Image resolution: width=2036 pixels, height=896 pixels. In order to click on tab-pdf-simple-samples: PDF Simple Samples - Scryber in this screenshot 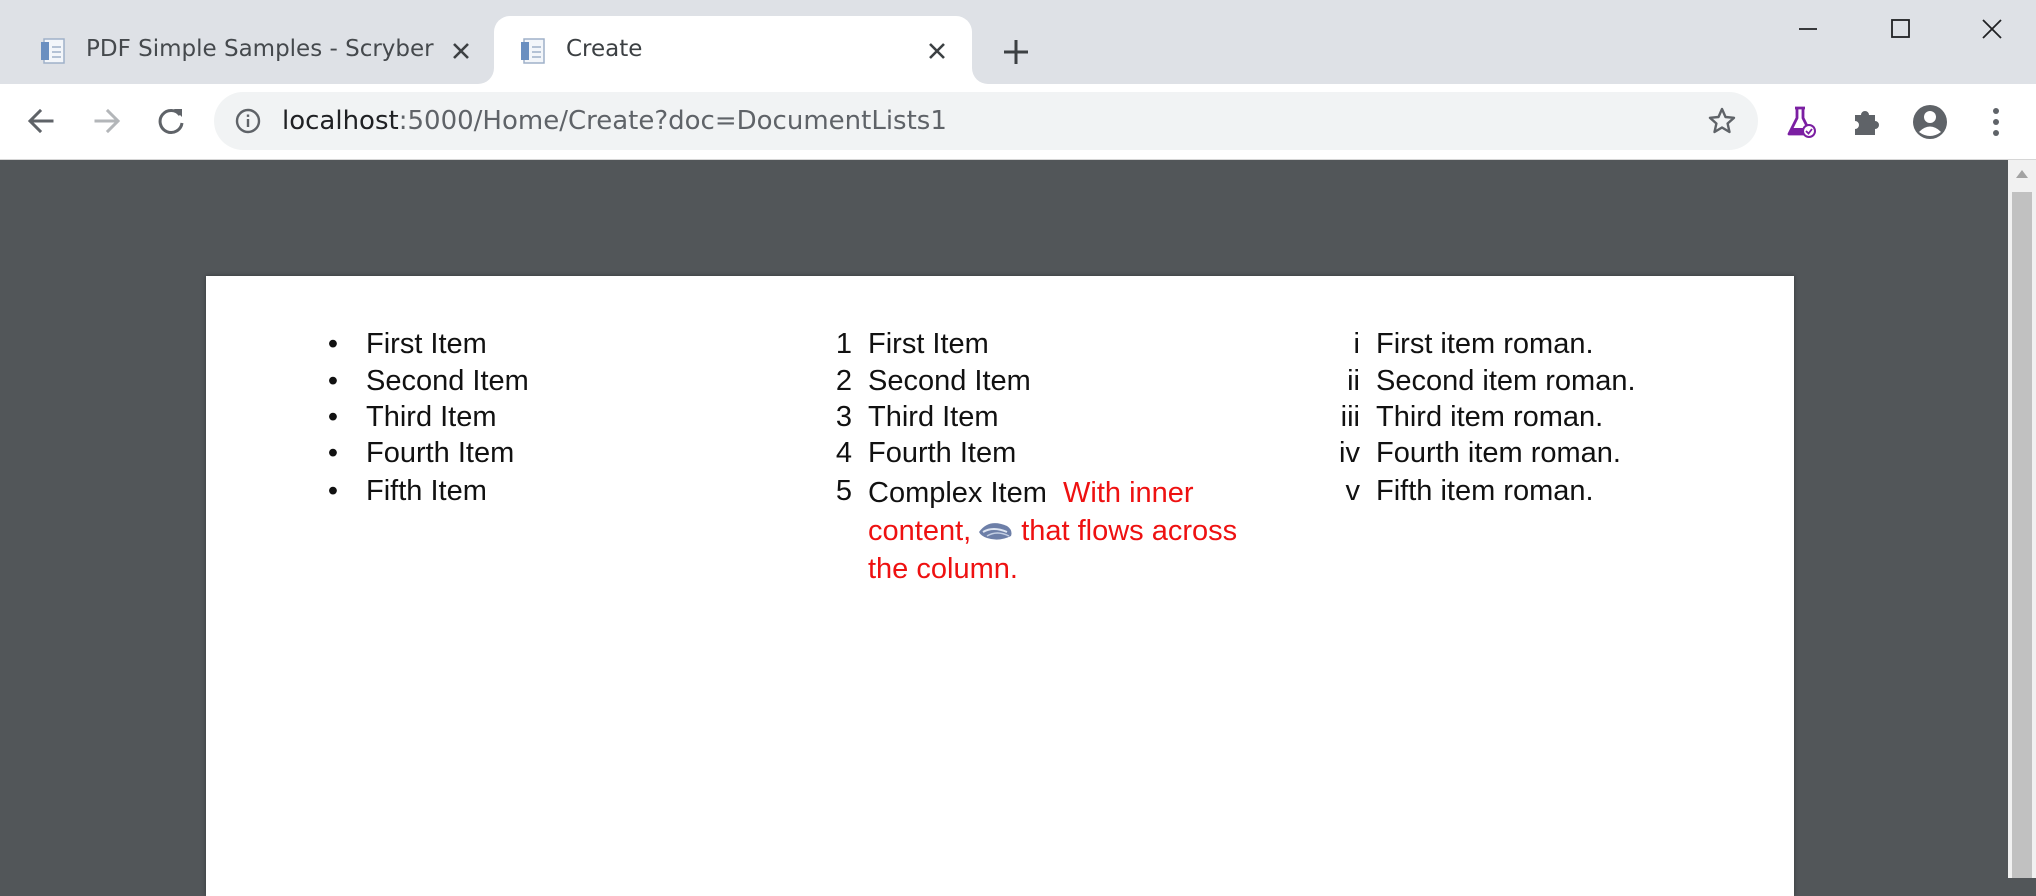, I will do `click(252, 50)`.